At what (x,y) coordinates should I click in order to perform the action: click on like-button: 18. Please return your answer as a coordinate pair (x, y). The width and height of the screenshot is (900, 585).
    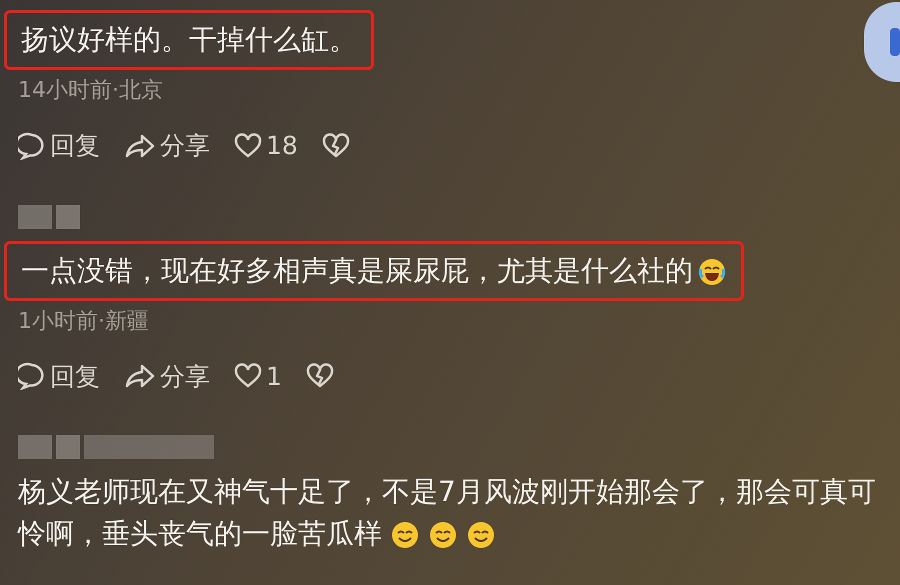
    Looking at the image, I should click on (266, 145).